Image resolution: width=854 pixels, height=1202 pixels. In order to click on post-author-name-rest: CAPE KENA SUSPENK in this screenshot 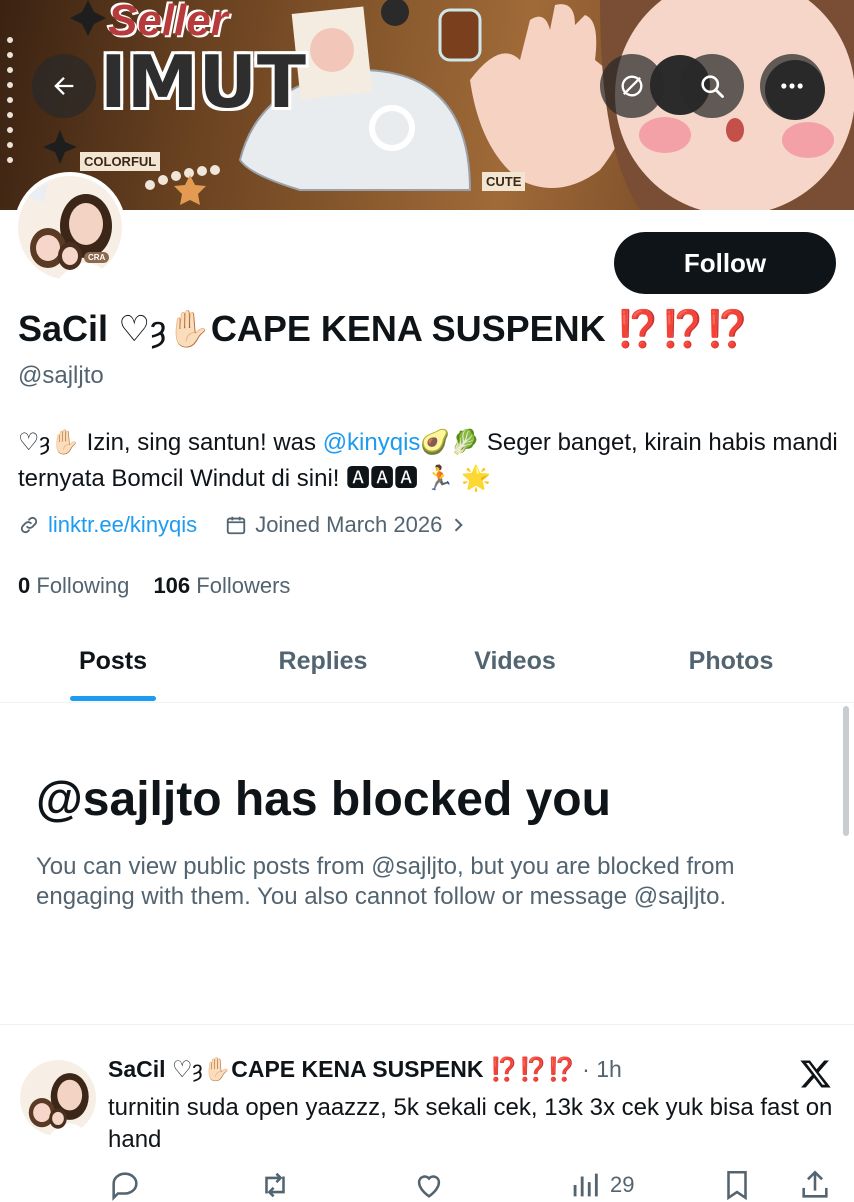, I will do `click(357, 1069)`.